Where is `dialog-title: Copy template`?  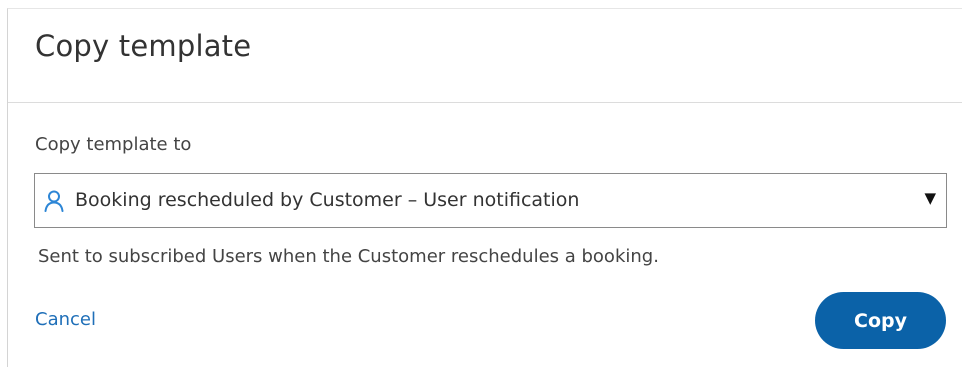
dialog-title: Copy template is located at coordinates (143, 46).